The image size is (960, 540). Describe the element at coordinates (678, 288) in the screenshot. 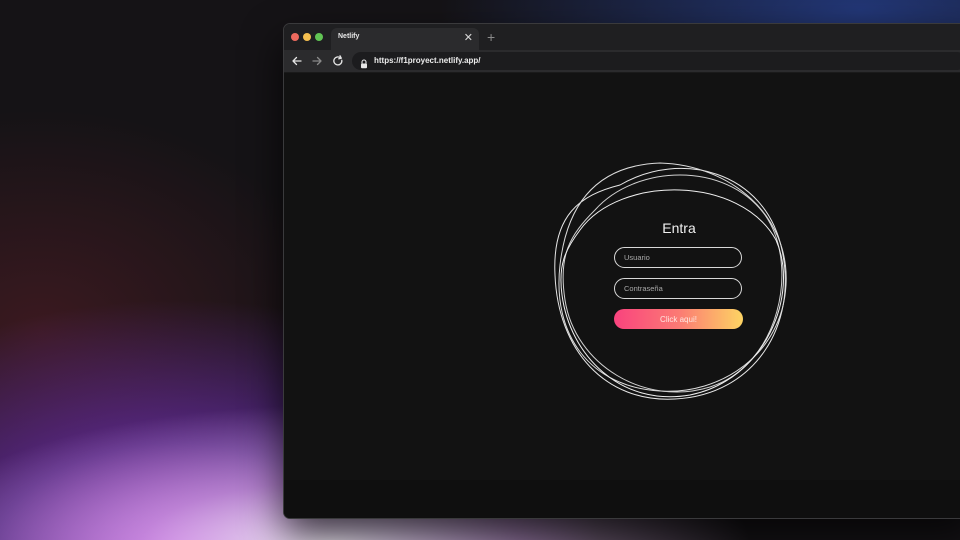

I see `password-input` at that location.